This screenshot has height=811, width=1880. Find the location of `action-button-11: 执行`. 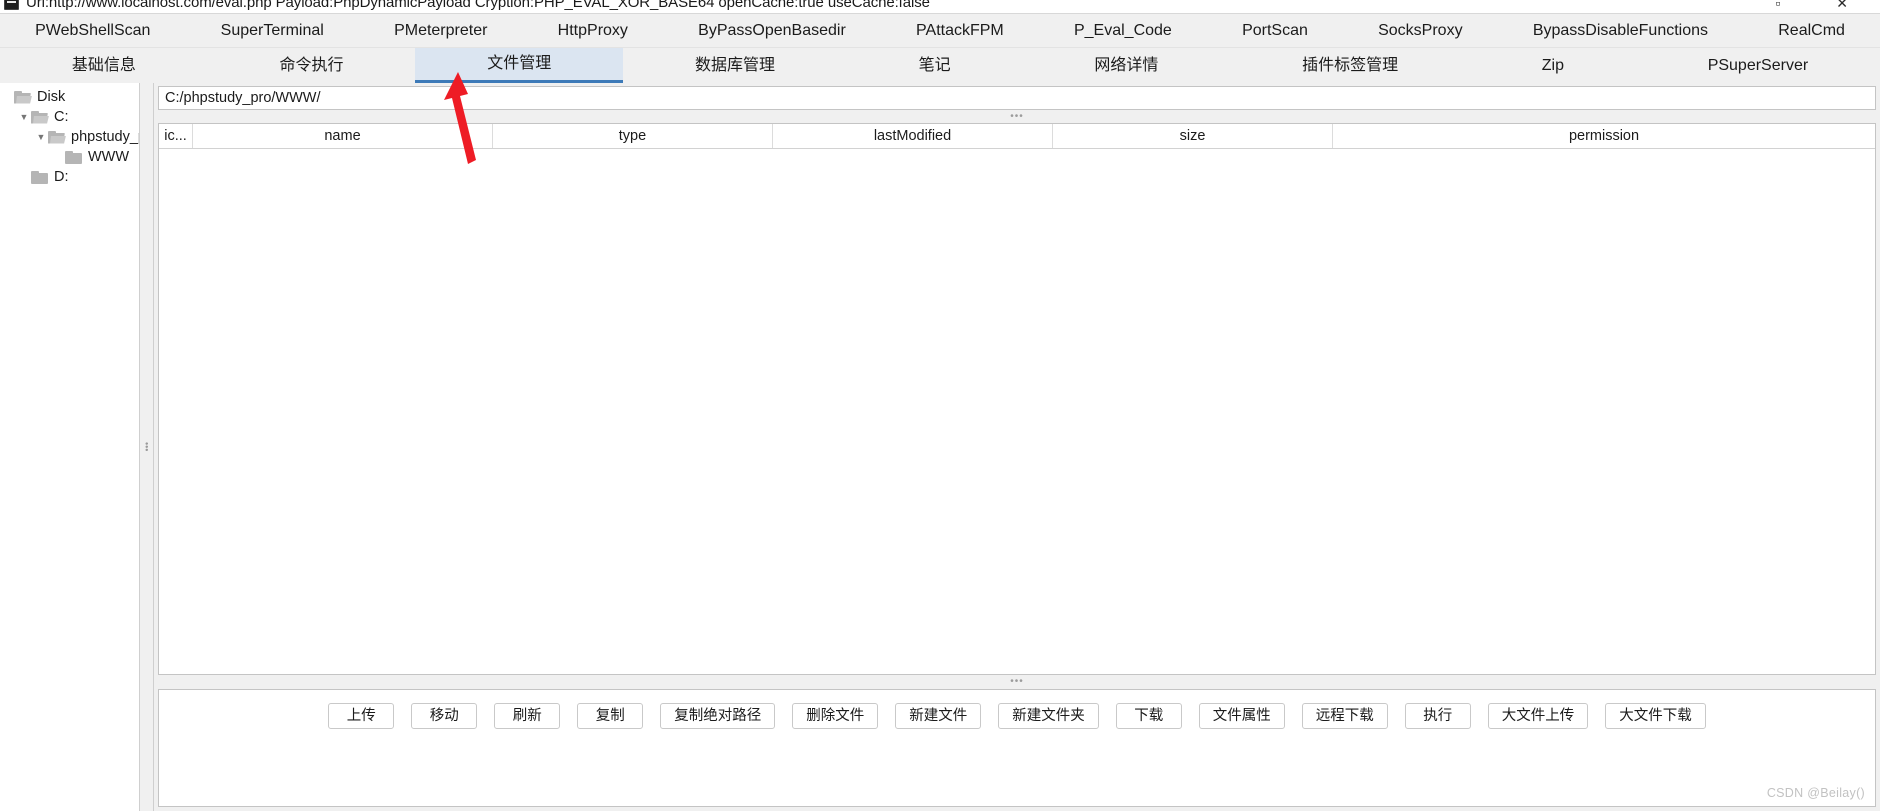

action-button-11: 执行 is located at coordinates (1437, 716).